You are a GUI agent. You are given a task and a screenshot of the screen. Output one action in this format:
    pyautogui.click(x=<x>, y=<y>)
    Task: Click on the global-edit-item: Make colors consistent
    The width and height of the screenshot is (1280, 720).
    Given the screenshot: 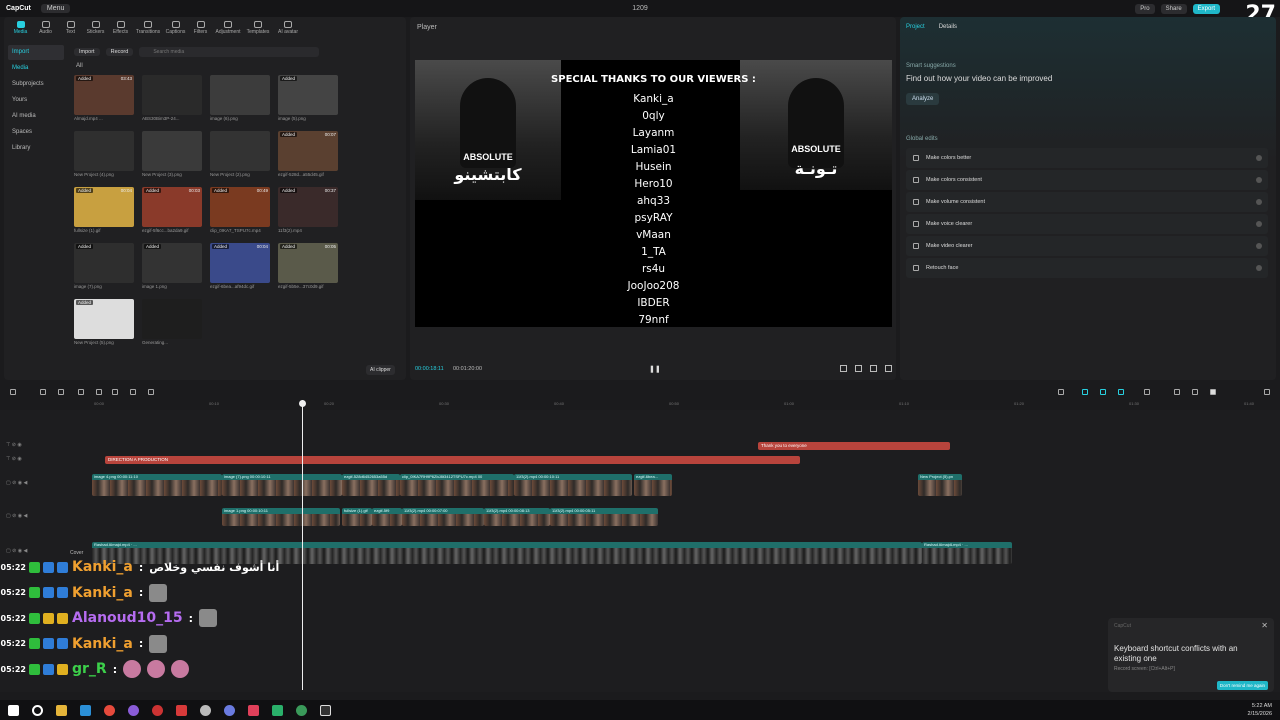 What is the action you would take?
    pyautogui.click(x=1087, y=180)
    